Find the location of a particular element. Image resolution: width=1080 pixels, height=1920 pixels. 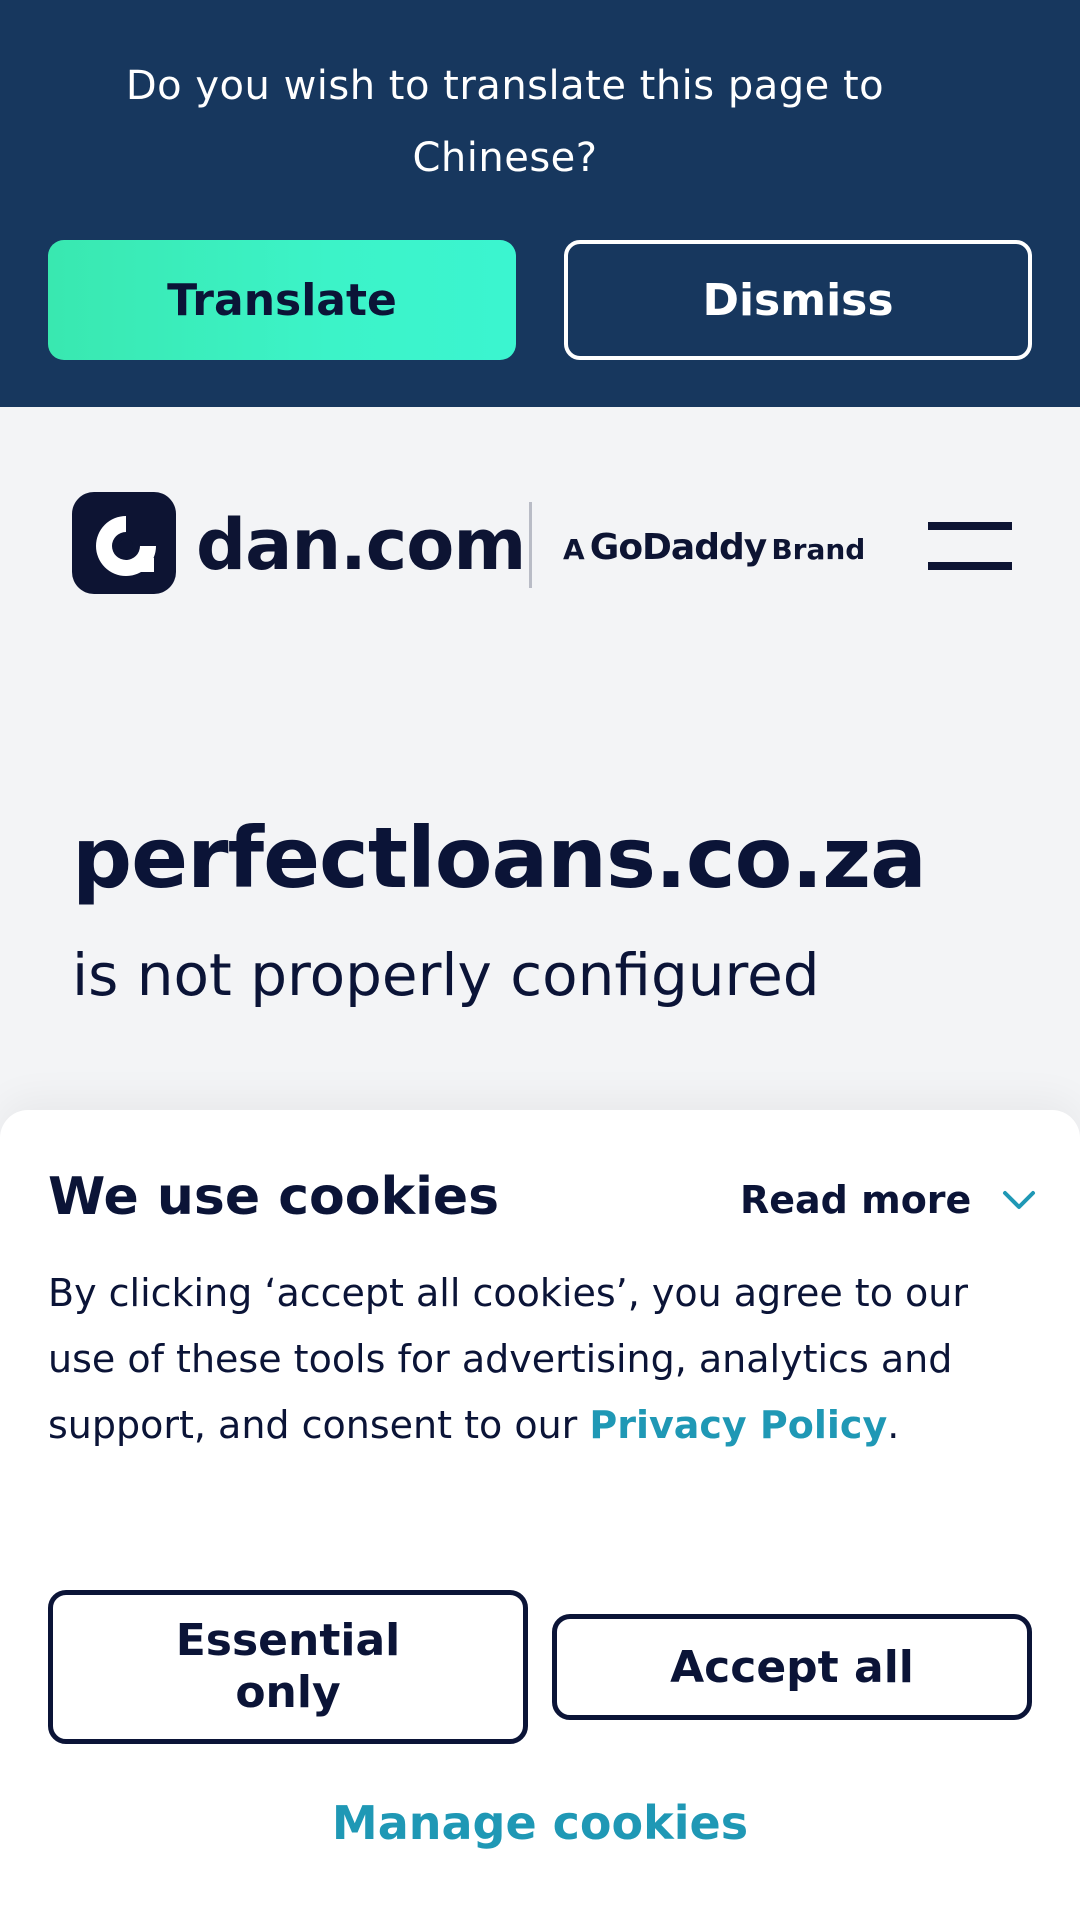

essential-only-button: Essential only is located at coordinates (288, 1667).